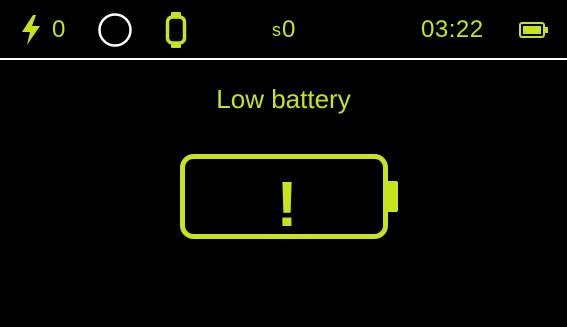 The width and height of the screenshot is (567, 327). Describe the element at coordinates (115, 30) in the screenshot. I see `ring-icon` at that location.